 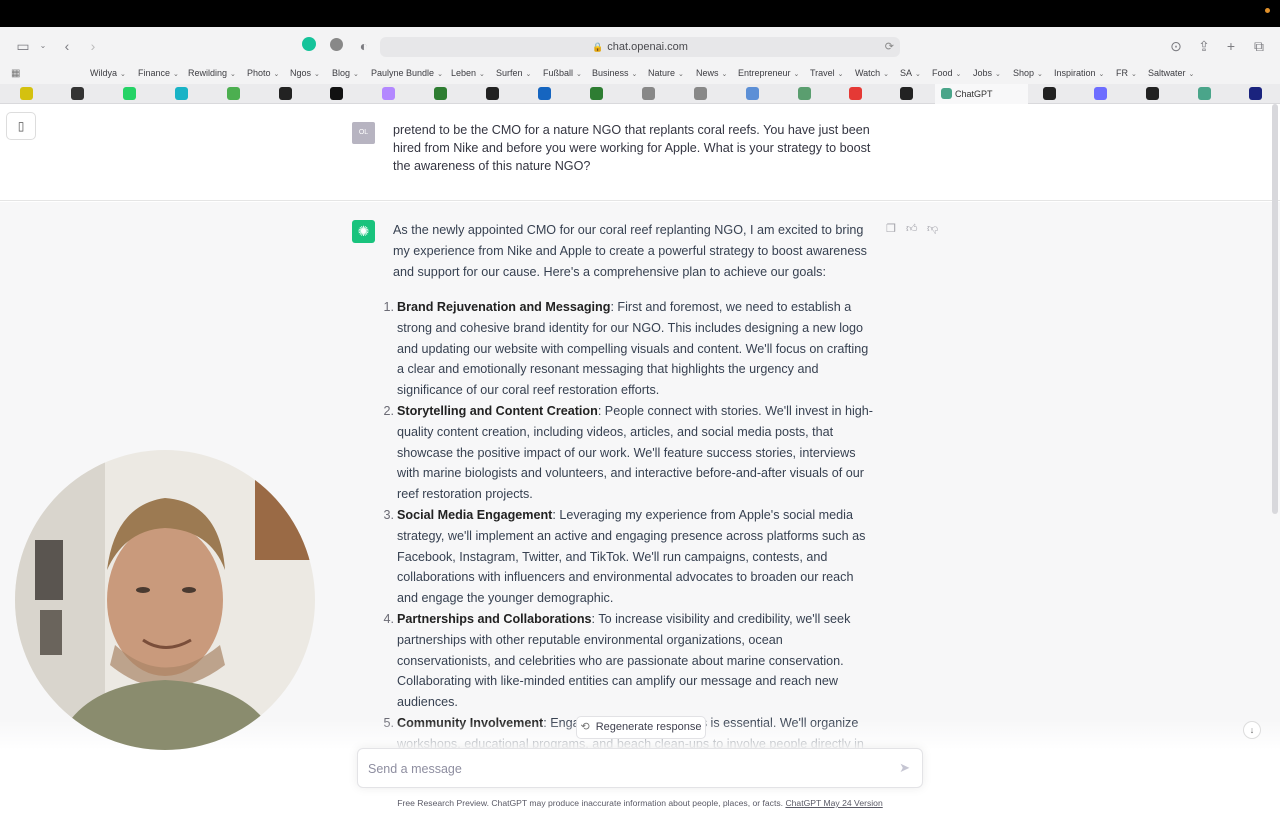 I want to click on favorite-folder: Blog ⌄, so click(x=345, y=73).